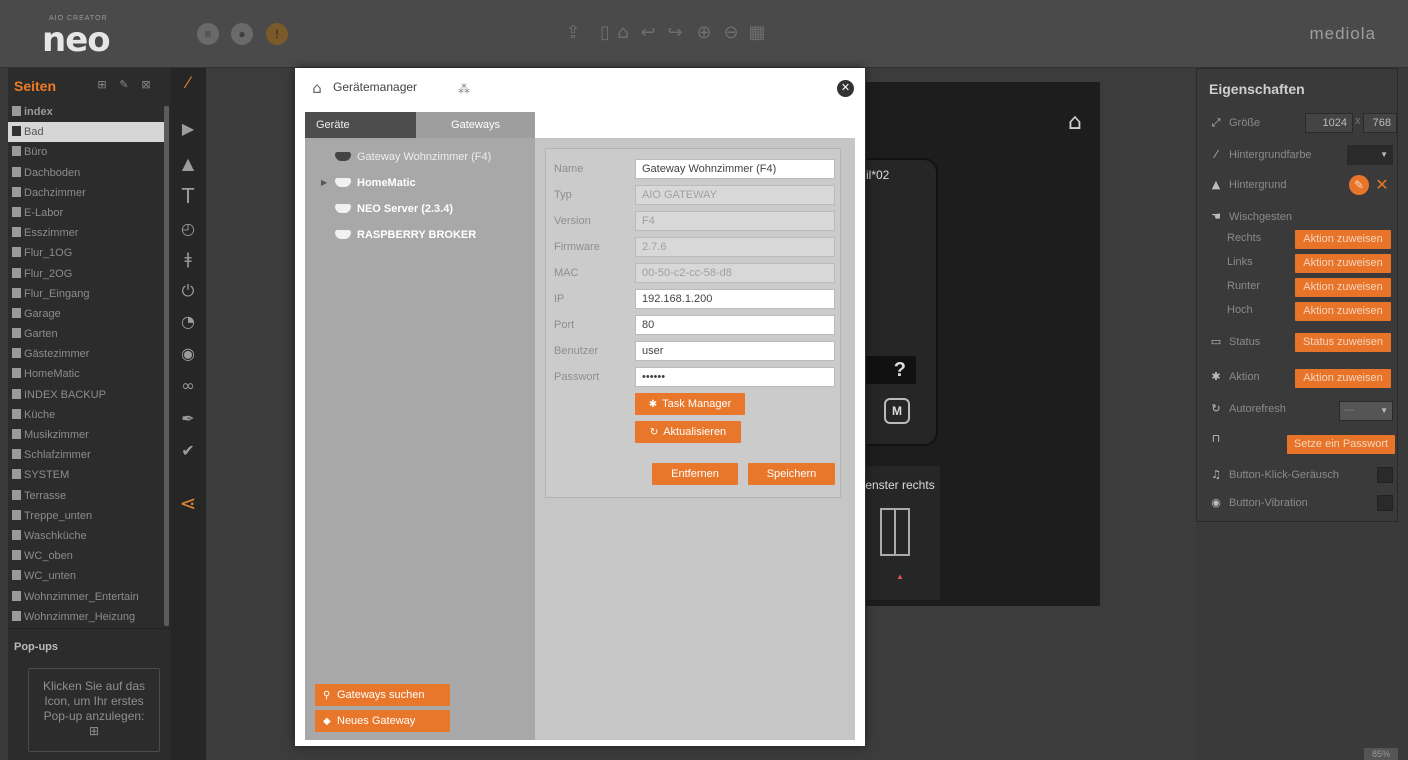 The width and height of the screenshot is (1408, 760). Describe the element at coordinates (690, 404) in the screenshot. I see `task-manager-button: ✱ Task Manager` at that location.